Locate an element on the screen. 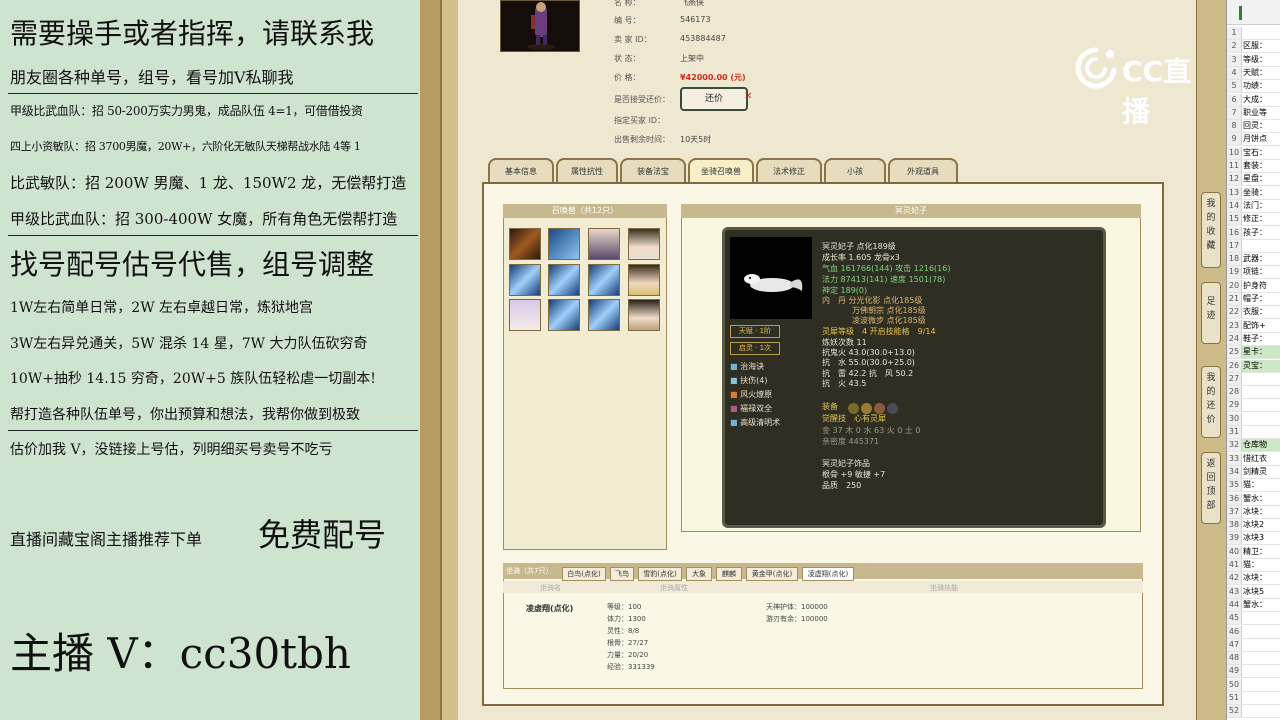 The image size is (1280, 720). sheet-row: 23 配饰+ is located at coordinates (1253, 326).